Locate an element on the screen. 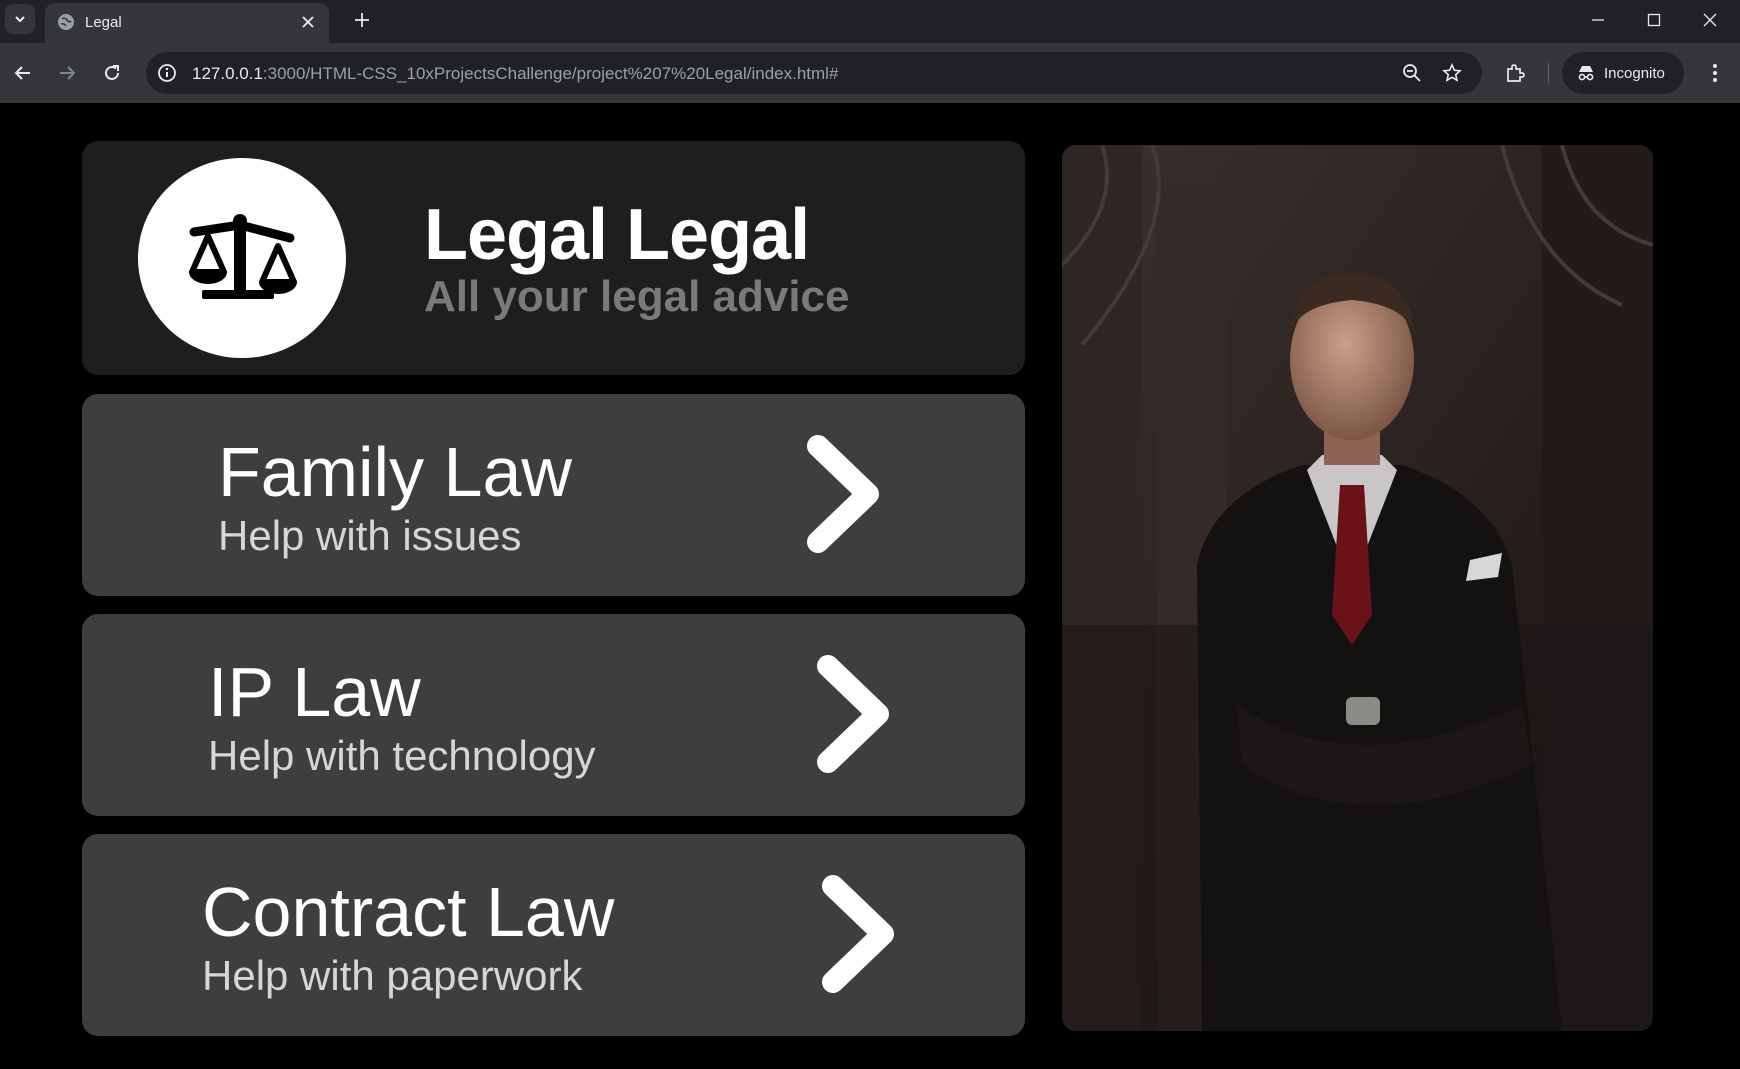 The width and height of the screenshot is (1740, 1069). arrow-right-icon is located at coordinates (68, 73).